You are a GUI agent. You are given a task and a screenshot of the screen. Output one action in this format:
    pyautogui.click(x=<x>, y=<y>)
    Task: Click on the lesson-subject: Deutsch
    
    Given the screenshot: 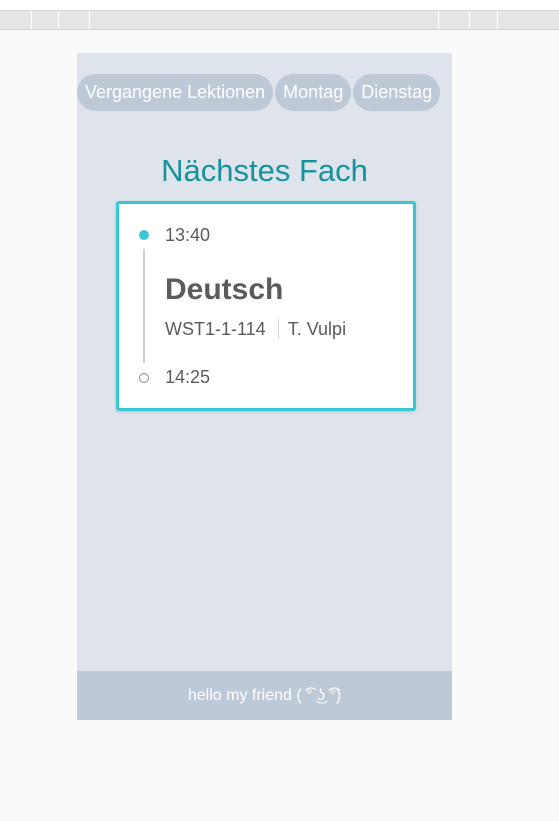 What is the action you would take?
    pyautogui.click(x=224, y=289)
    